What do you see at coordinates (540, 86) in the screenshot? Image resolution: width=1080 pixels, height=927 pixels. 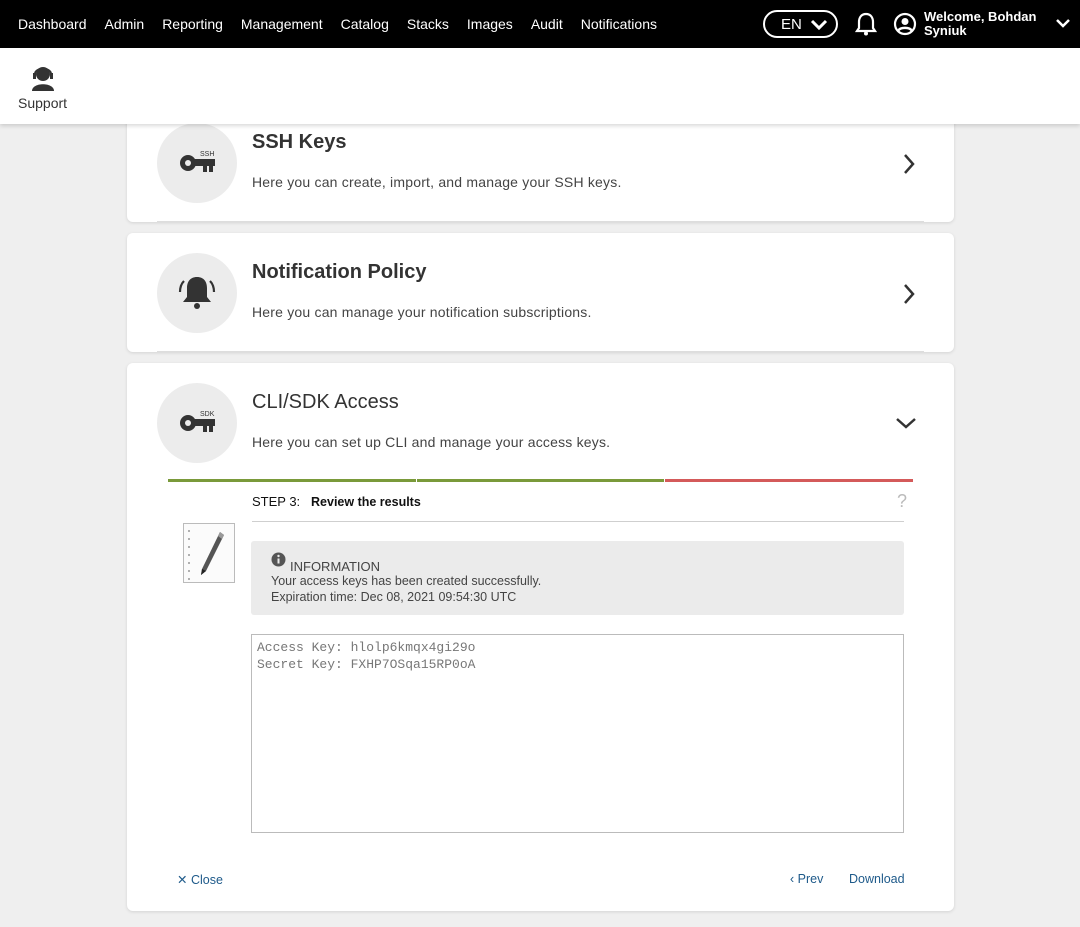 I see `sub-header: Support` at bounding box center [540, 86].